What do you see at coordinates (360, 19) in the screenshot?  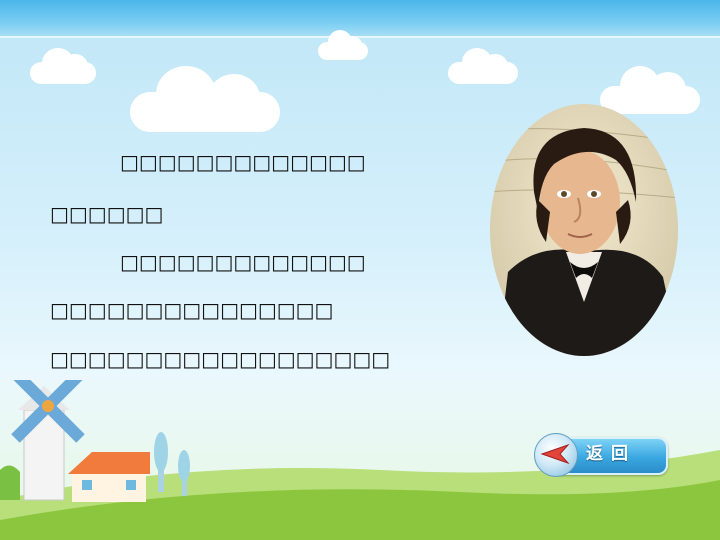 I see `top-banner` at bounding box center [360, 19].